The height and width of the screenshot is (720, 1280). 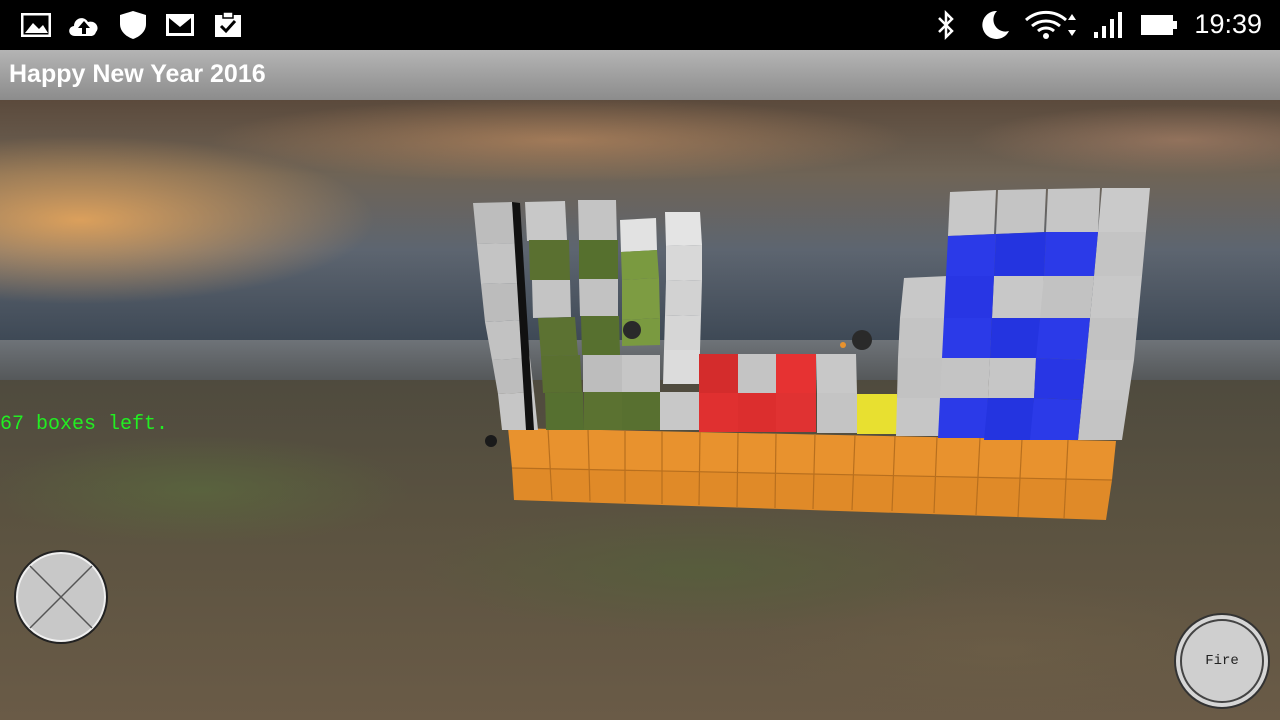 What do you see at coordinates (640, 75) in the screenshot?
I see `app-title-bar: Happy New Year 2016` at bounding box center [640, 75].